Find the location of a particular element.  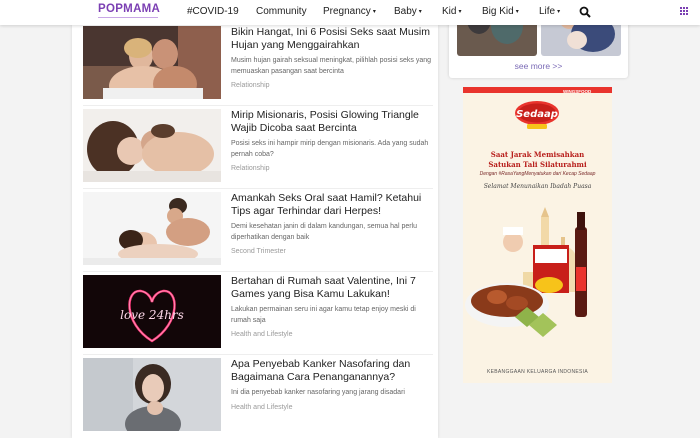

logo-text: POPMAMA is located at coordinates (129, 9).